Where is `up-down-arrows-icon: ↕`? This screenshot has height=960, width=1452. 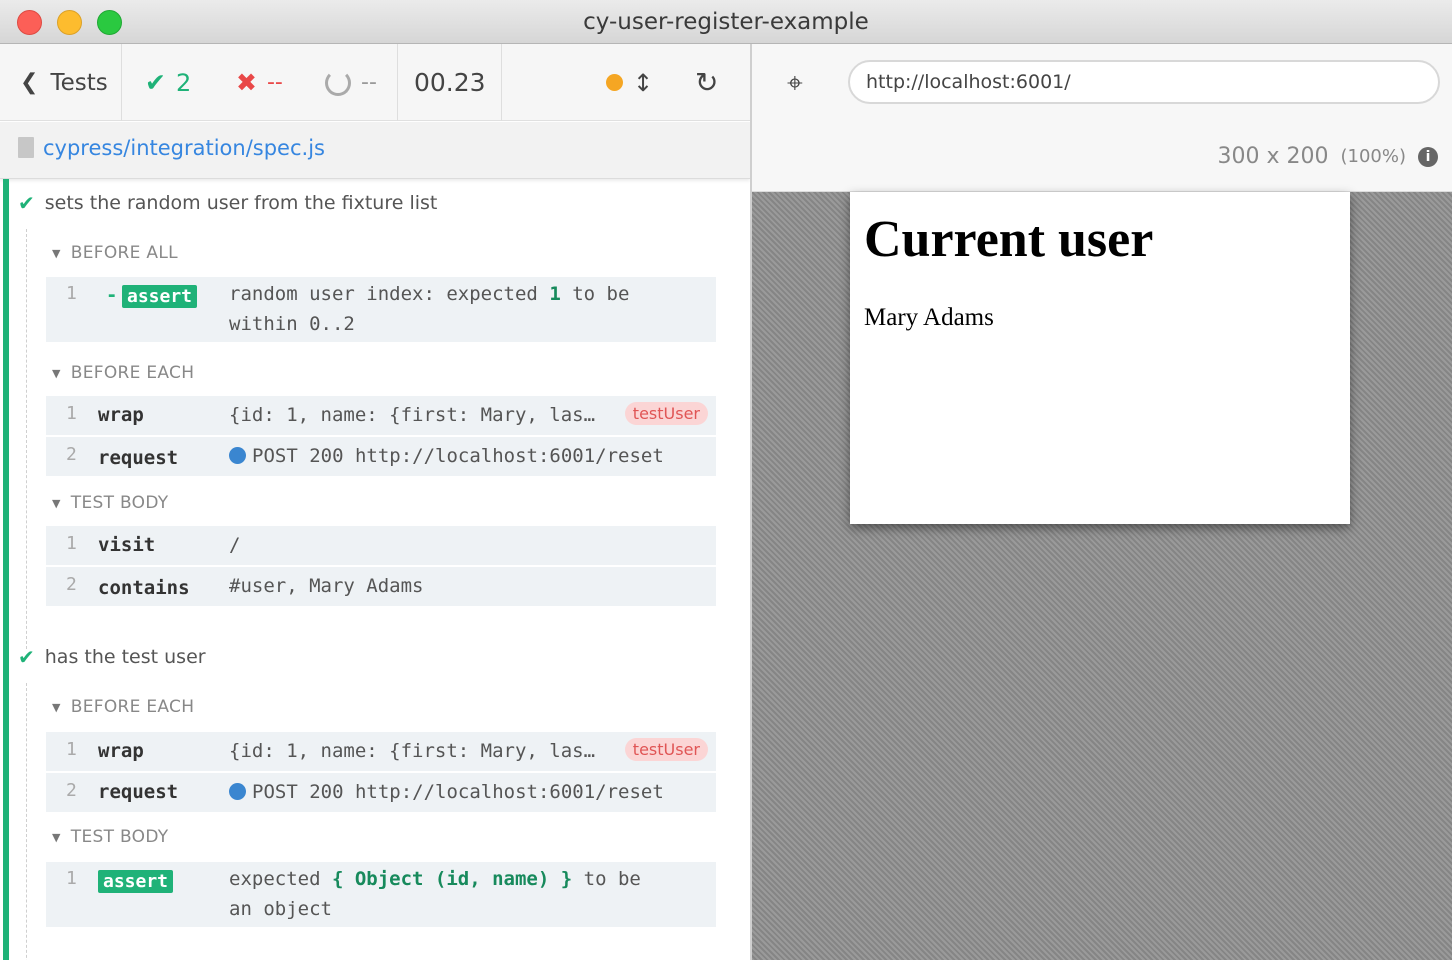
up-down-arrows-icon: ↕ is located at coordinates (643, 82).